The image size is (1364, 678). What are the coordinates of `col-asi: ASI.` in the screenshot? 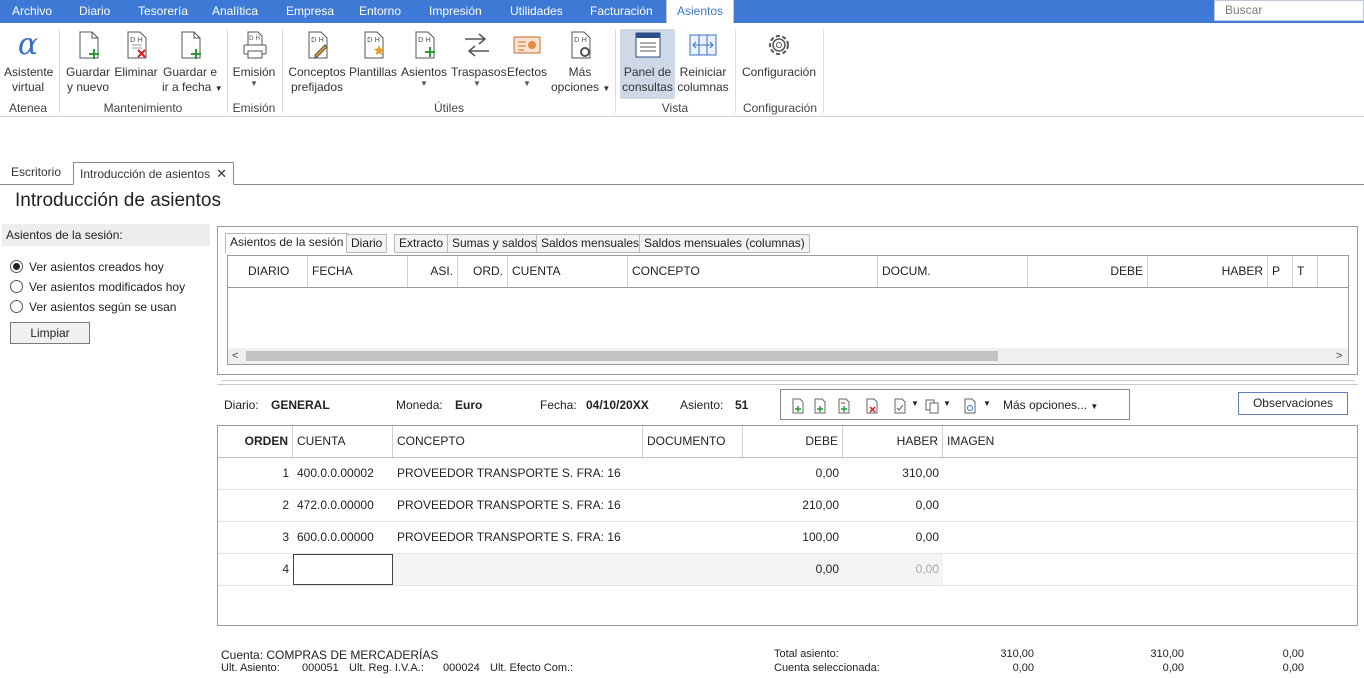 It's located at (433, 271).